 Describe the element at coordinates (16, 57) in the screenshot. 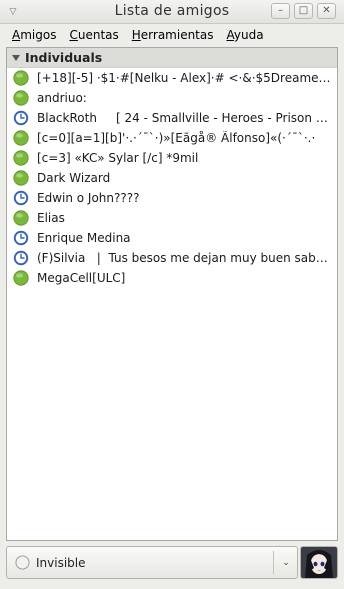

I see `expander-arrow-icon` at that location.